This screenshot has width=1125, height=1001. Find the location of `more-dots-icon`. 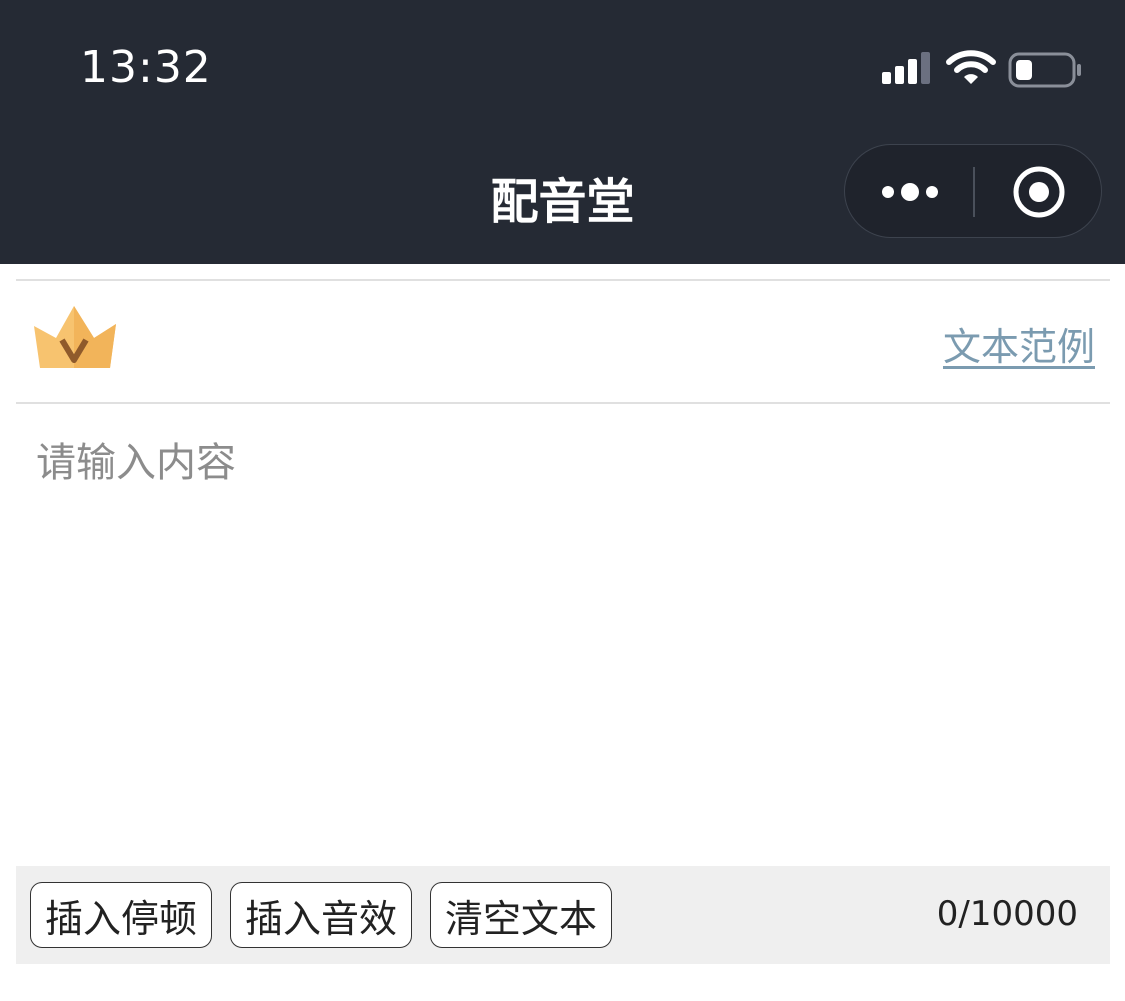

more-dots-icon is located at coordinates (909, 192).